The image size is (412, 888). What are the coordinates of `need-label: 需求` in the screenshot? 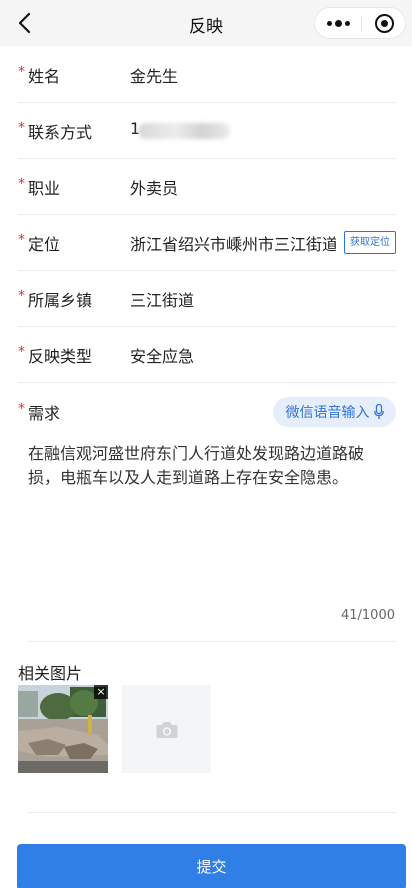 It's located at (44, 413).